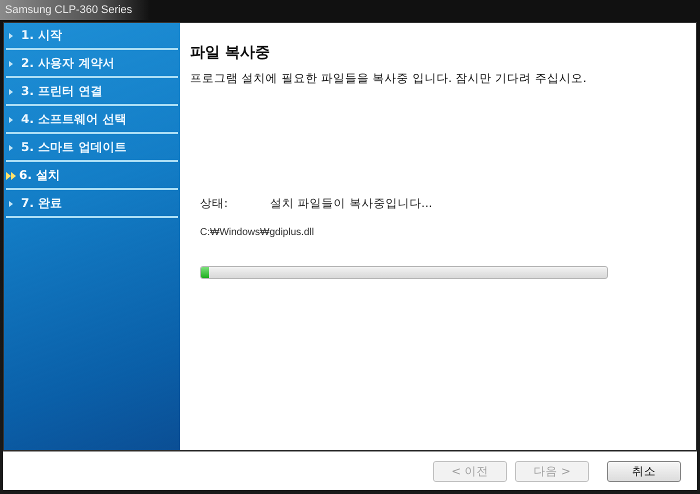 Image resolution: width=700 pixels, height=494 pixels. I want to click on step-label: 2. 사용자 계약서, so click(67, 63).